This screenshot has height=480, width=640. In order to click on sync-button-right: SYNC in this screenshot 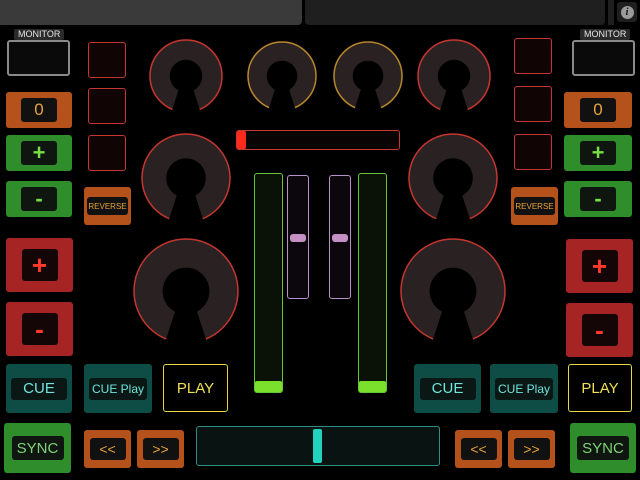, I will do `click(603, 448)`.